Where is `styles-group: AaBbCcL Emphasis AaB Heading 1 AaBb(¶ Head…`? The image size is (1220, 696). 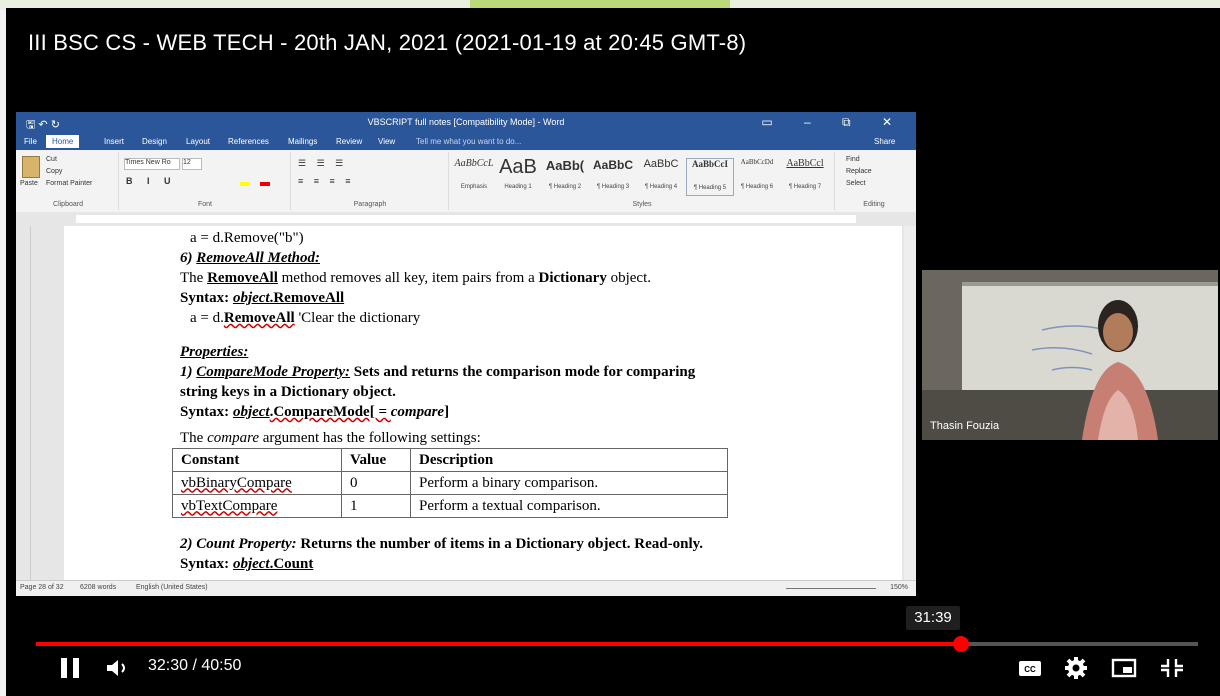 styles-group: AaBbCcL Emphasis AaB Heading 1 AaBb(¶ Head… is located at coordinates (642, 181).